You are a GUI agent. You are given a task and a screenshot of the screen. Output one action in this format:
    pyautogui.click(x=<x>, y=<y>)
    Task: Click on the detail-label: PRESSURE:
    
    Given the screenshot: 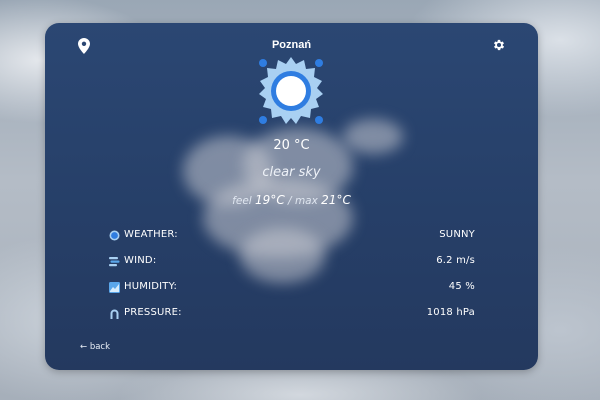 What is the action you would take?
    pyautogui.click(x=153, y=312)
    